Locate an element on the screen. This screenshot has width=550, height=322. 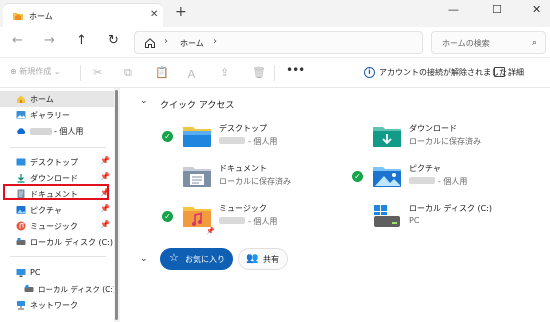
item-name: ダウンロード is located at coordinates (433, 128).